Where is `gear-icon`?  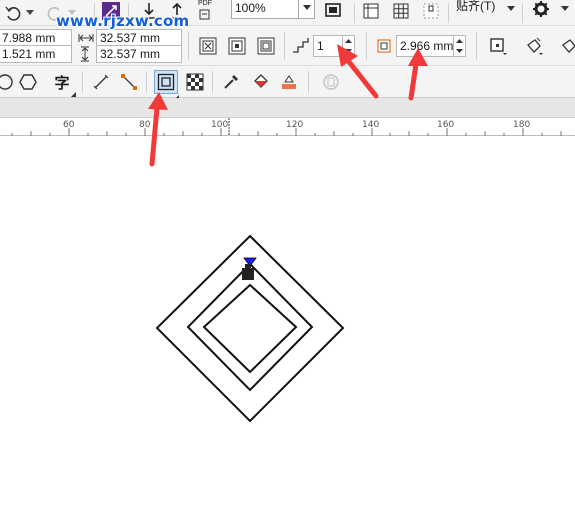
gear-icon is located at coordinates (541, 9).